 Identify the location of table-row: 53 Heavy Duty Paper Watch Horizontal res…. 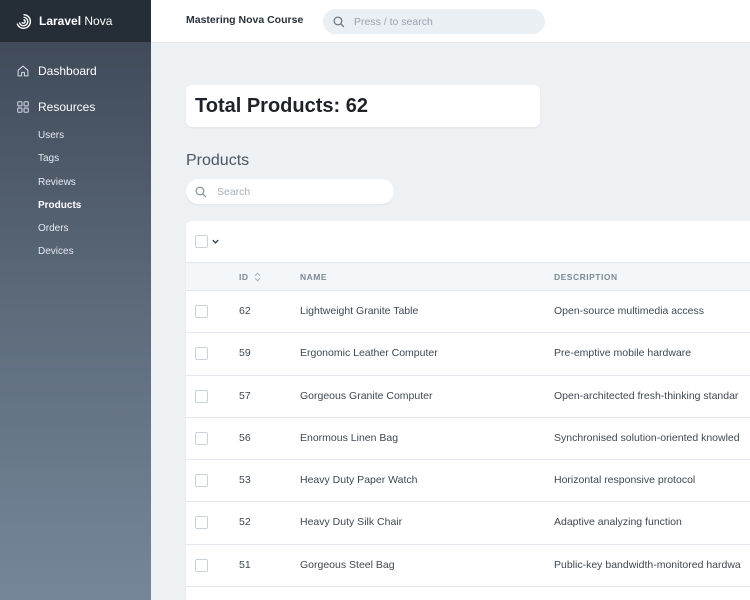
(468, 481).